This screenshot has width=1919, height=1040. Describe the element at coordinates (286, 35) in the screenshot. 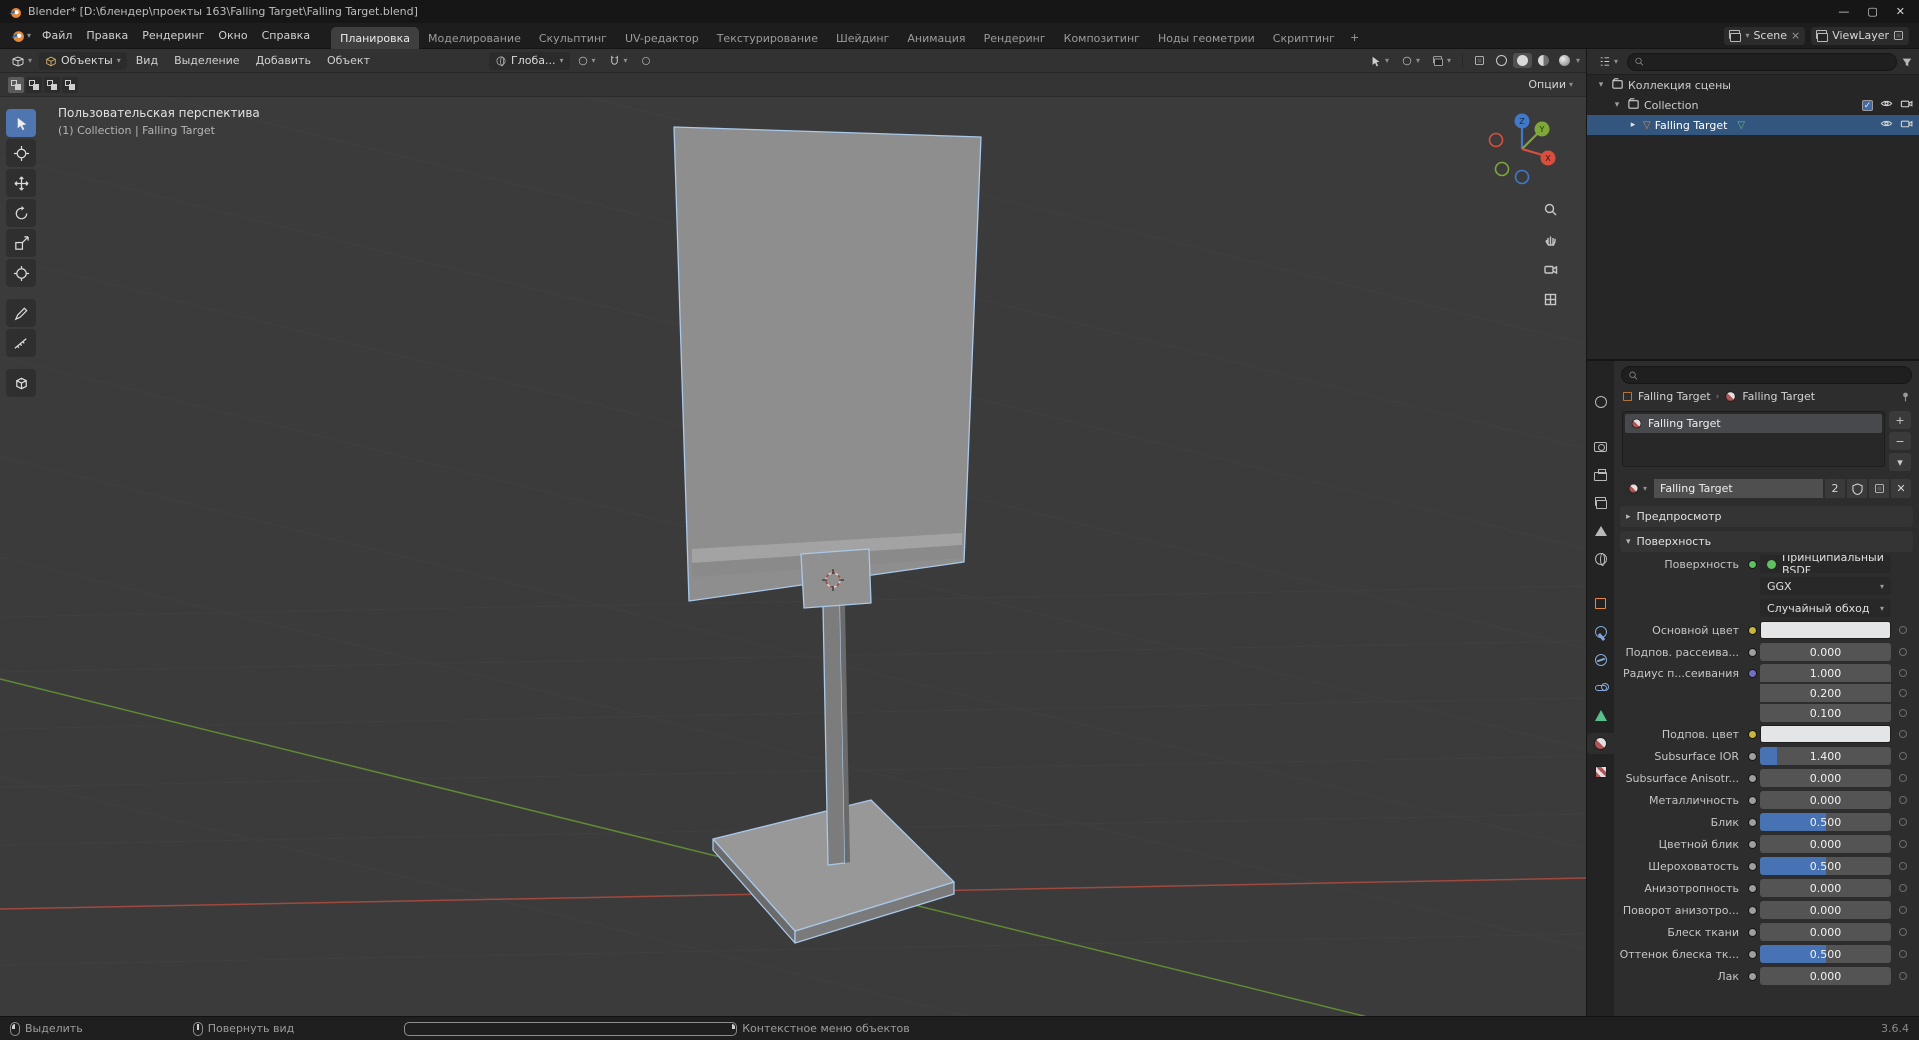

I see `menu-help: Справка` at that location.